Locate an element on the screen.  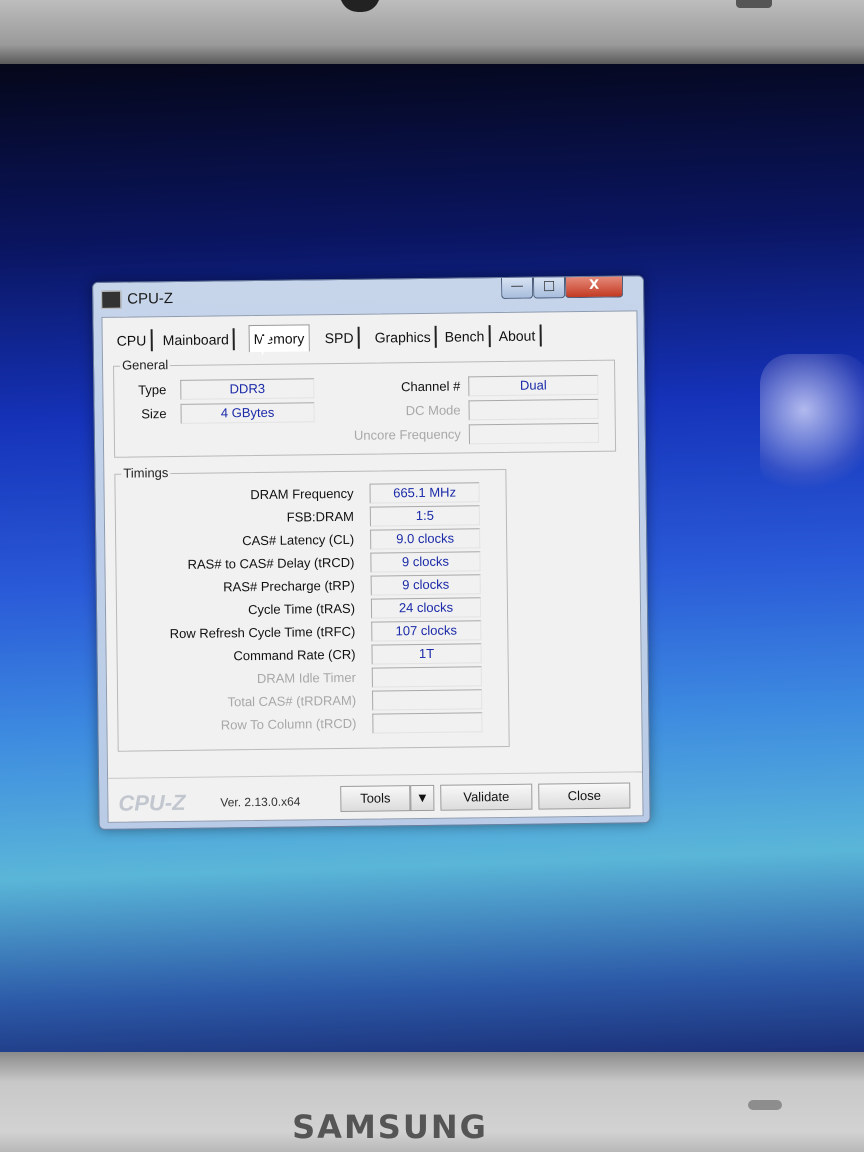
ras-to-cas-label: RAS# to CAS# Delay (tRCD) is located at coordinates (271, 563).